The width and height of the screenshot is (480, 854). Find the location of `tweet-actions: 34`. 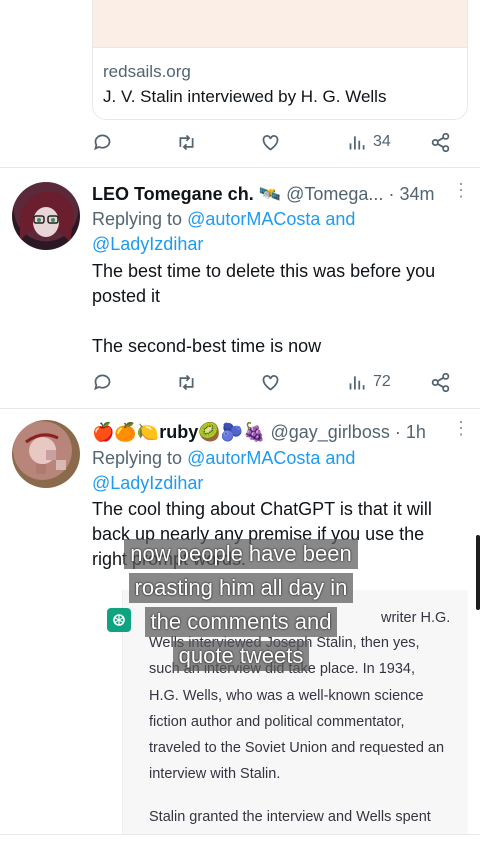

tweet-actions: 34 is located at coordinates (277, 142).